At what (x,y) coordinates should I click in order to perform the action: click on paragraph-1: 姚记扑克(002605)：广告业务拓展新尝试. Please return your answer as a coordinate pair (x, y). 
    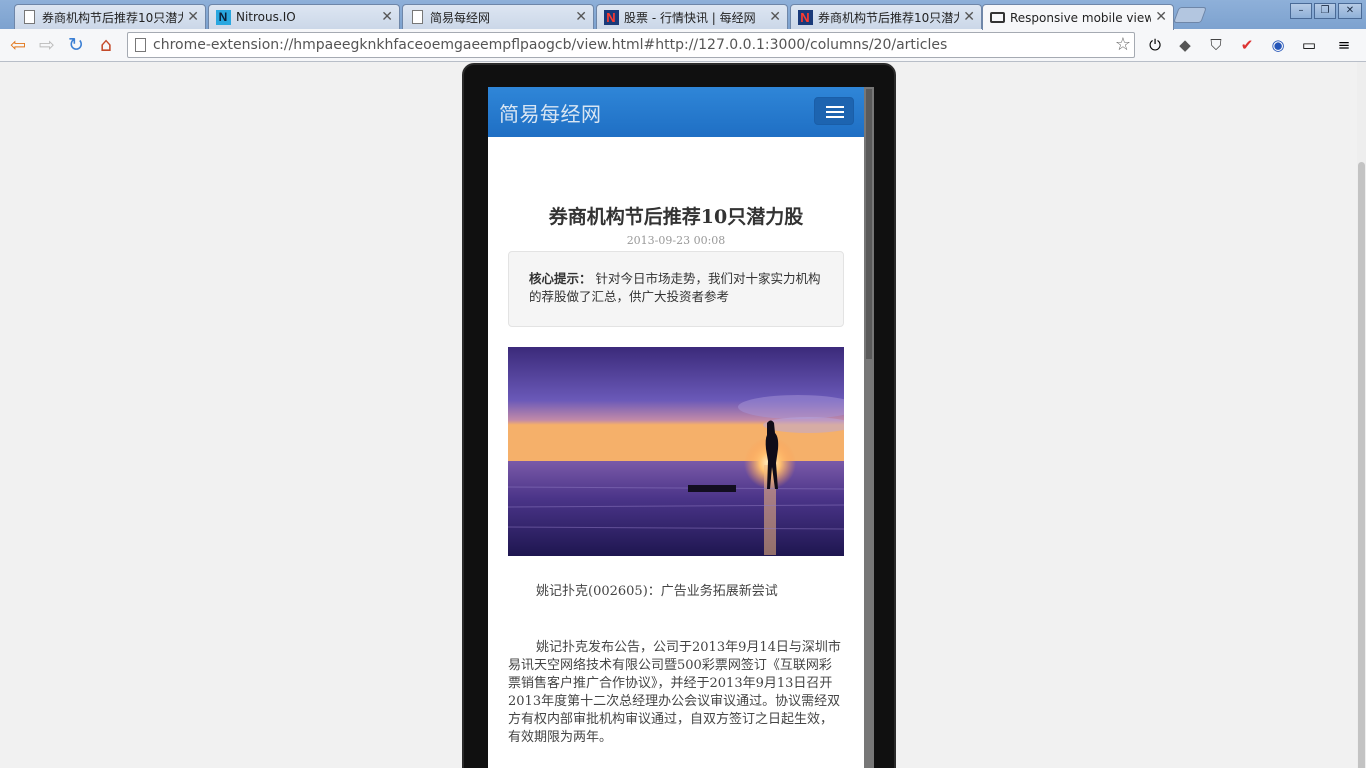
    Looking at the image, I should click on (657, 591).